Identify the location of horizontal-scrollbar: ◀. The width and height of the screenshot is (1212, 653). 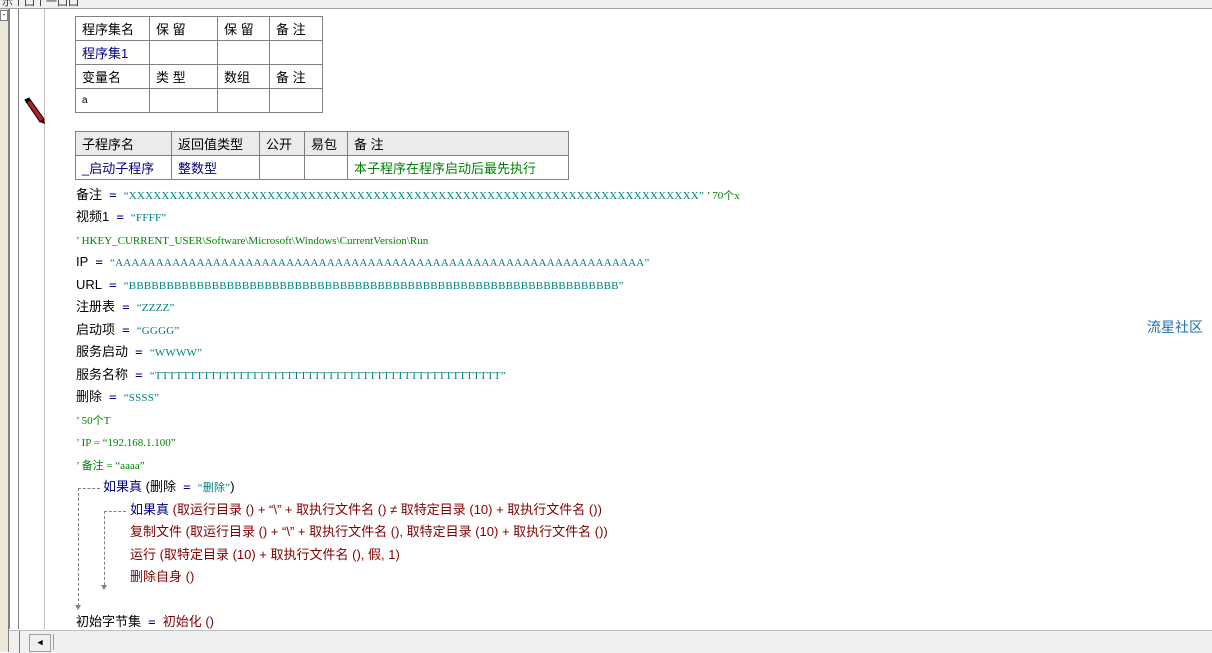
(610, 641).